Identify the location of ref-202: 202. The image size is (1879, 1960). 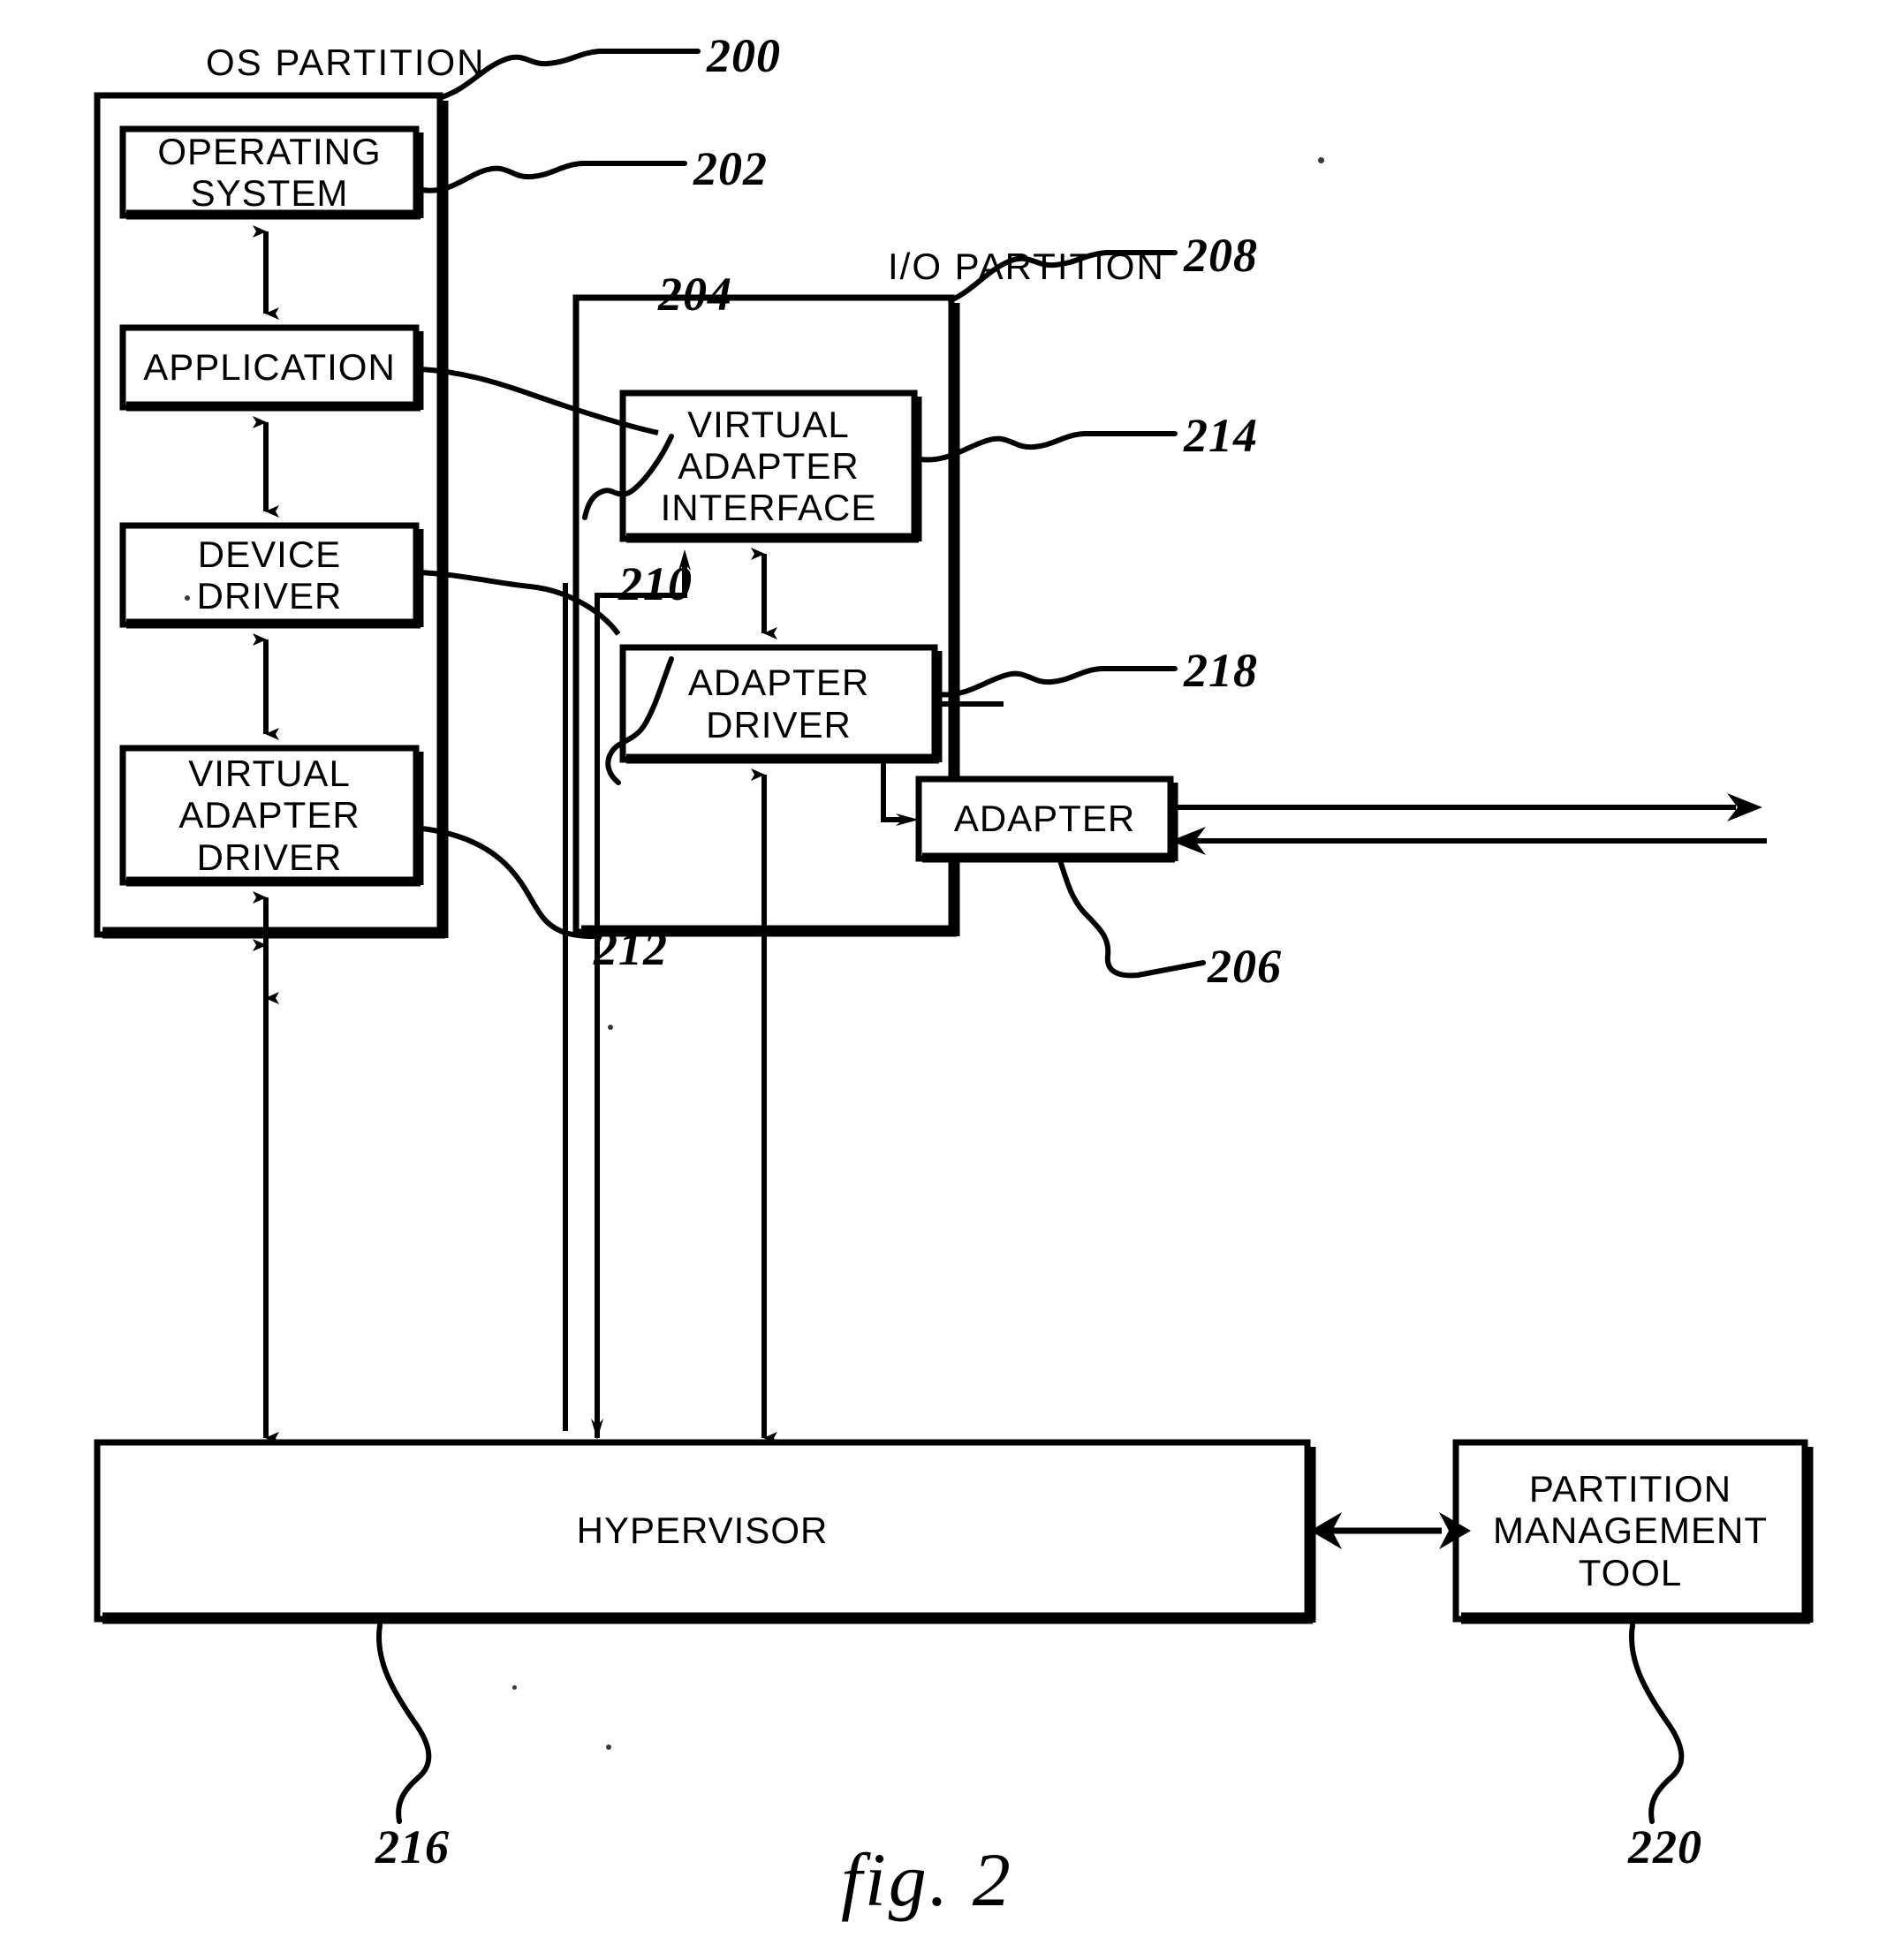
(730, 168).